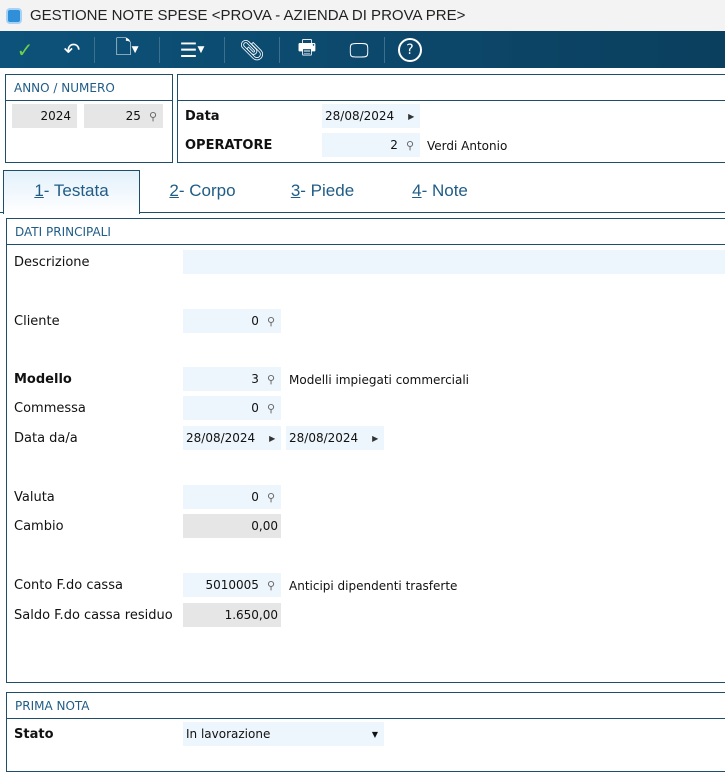 This screenshot has width=725, height=772. Describe the element at coordinates (93, 615) in the screenshot. I see `saldo-label: Saldo F.do cassa residuo` at that location.